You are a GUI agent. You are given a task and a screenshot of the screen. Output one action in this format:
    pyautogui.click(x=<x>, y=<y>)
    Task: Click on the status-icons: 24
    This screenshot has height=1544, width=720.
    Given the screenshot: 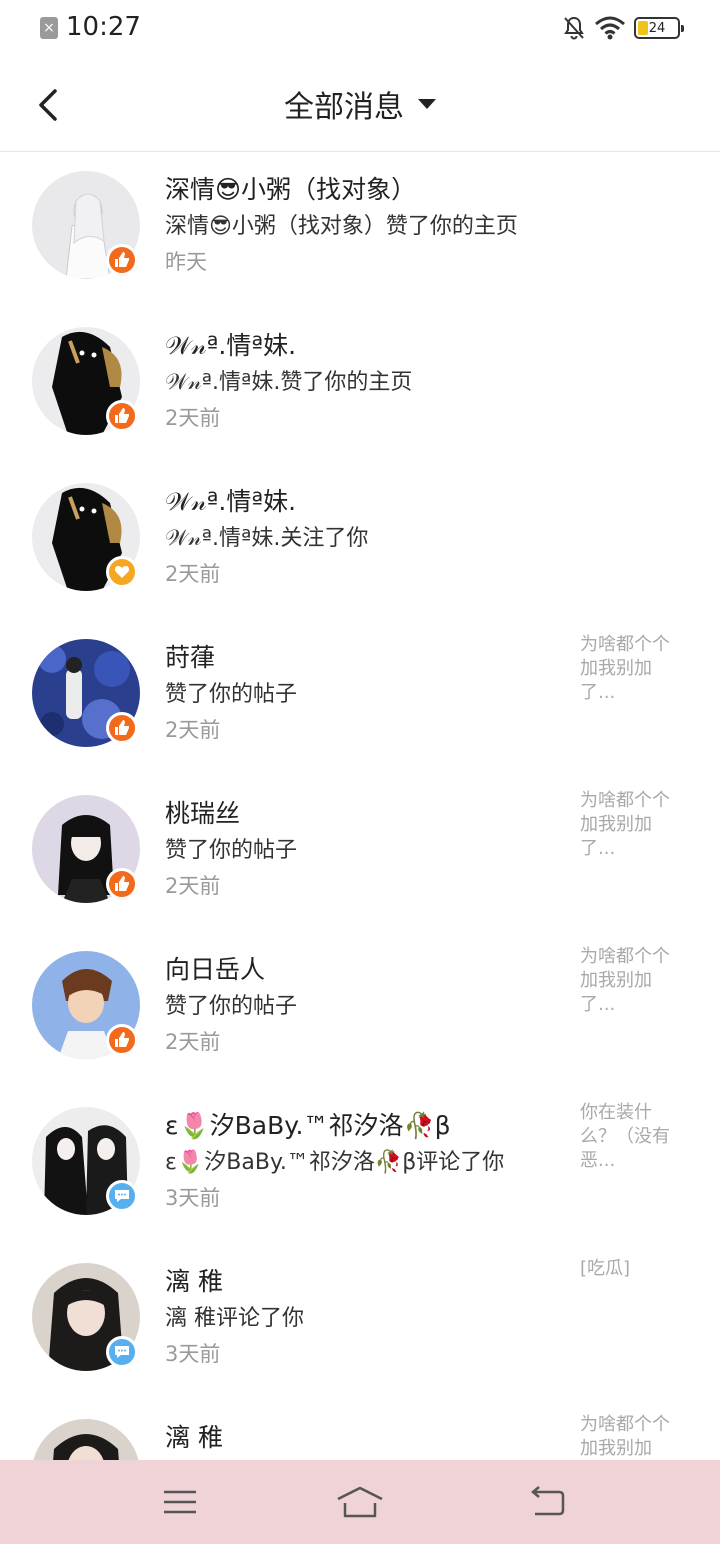 What is the action you would take?
    pyautogui.click(x=623, y=28)
    